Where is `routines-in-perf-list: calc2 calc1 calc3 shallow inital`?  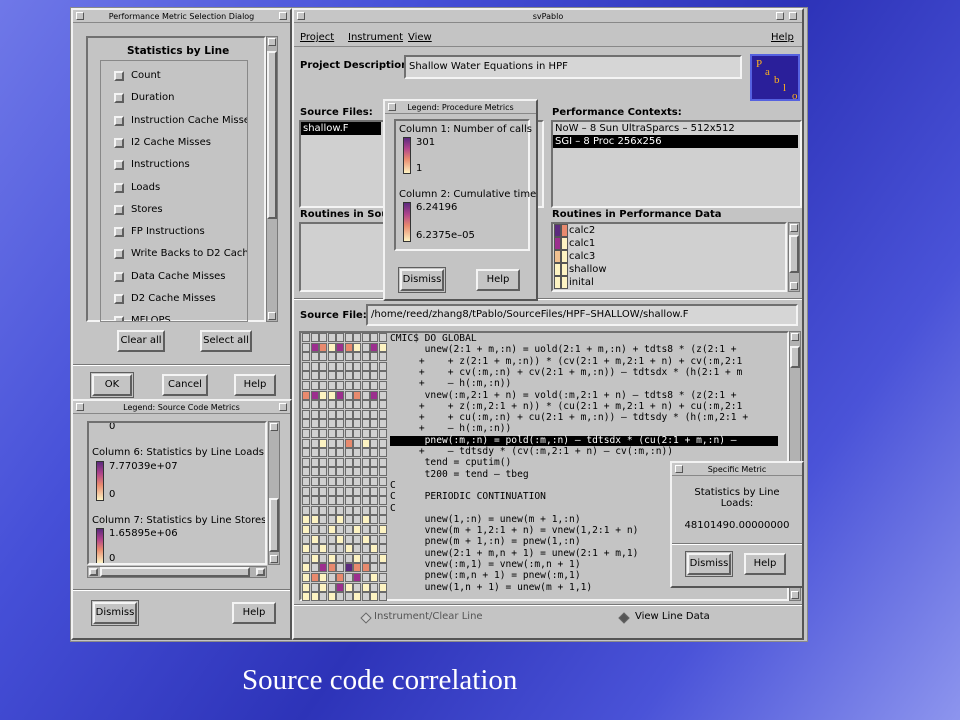 routines-in-perf-list: calc2 calc1 calc3 shallow inital is located at coordinates (669, 257).